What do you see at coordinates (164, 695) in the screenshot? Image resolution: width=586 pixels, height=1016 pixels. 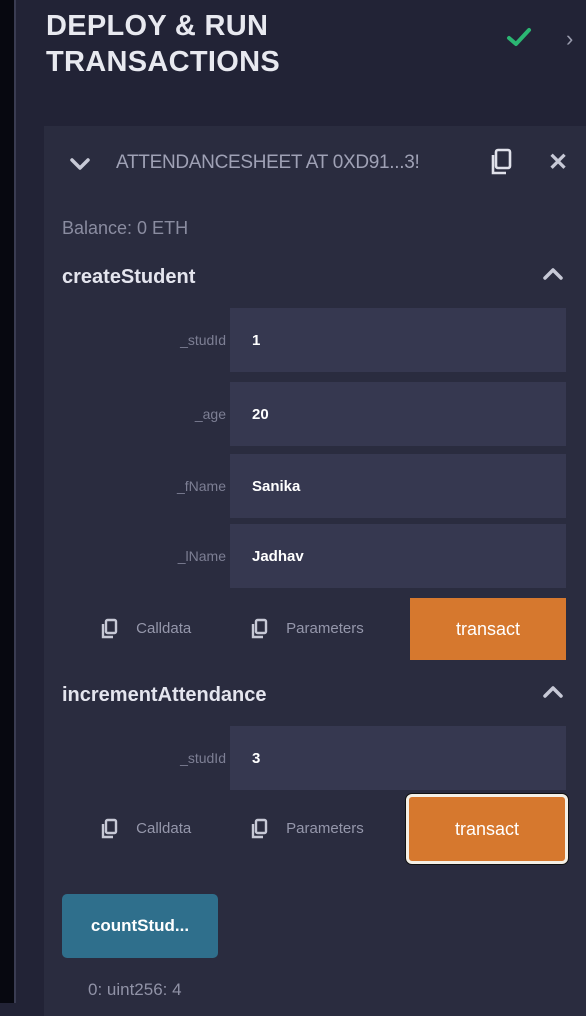 I see `function-name-incrementAttendance: incrementAttendance` at bounding box center [164, 695].